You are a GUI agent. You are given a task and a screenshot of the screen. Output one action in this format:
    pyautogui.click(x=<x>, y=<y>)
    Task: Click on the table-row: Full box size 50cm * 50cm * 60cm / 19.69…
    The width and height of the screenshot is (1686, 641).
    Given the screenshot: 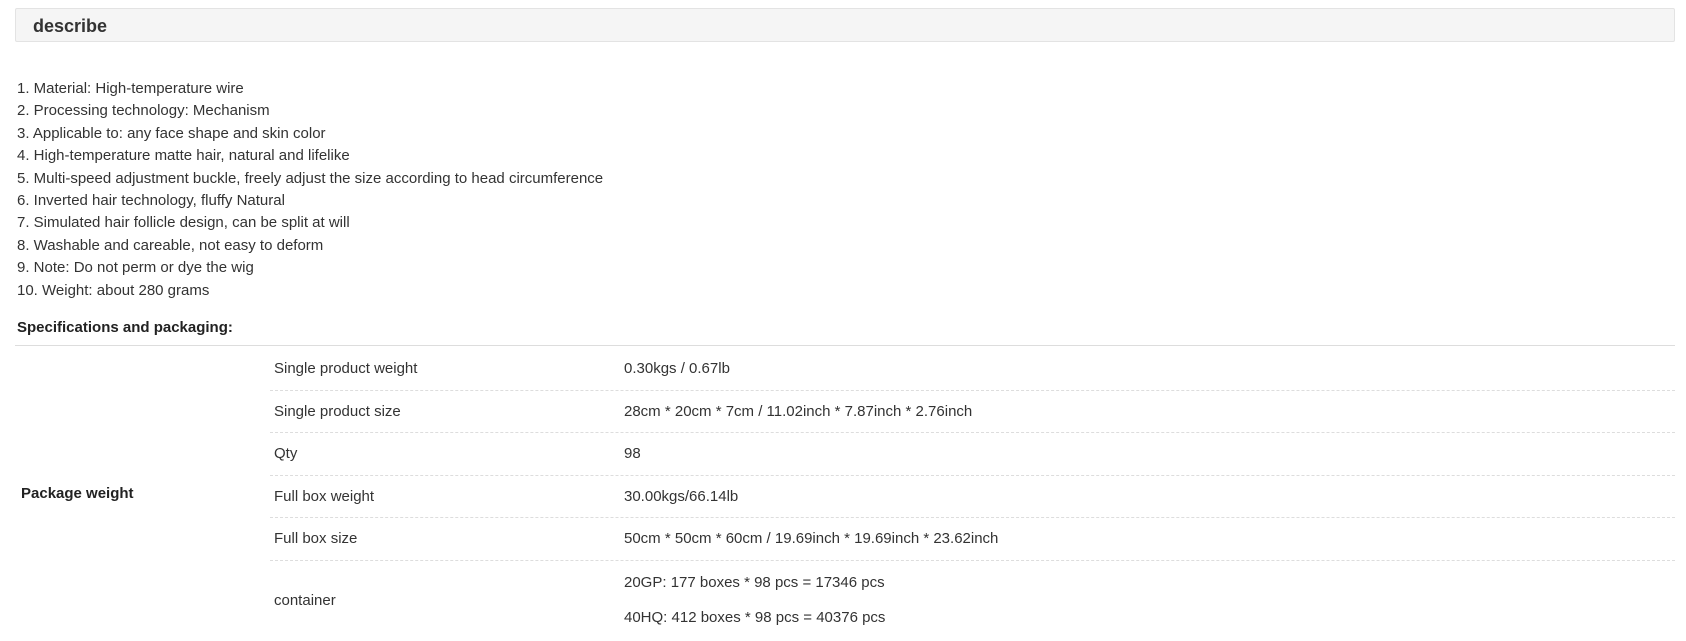 What is the action you would take?
    pyautogui.click(x=972, y=539)
    